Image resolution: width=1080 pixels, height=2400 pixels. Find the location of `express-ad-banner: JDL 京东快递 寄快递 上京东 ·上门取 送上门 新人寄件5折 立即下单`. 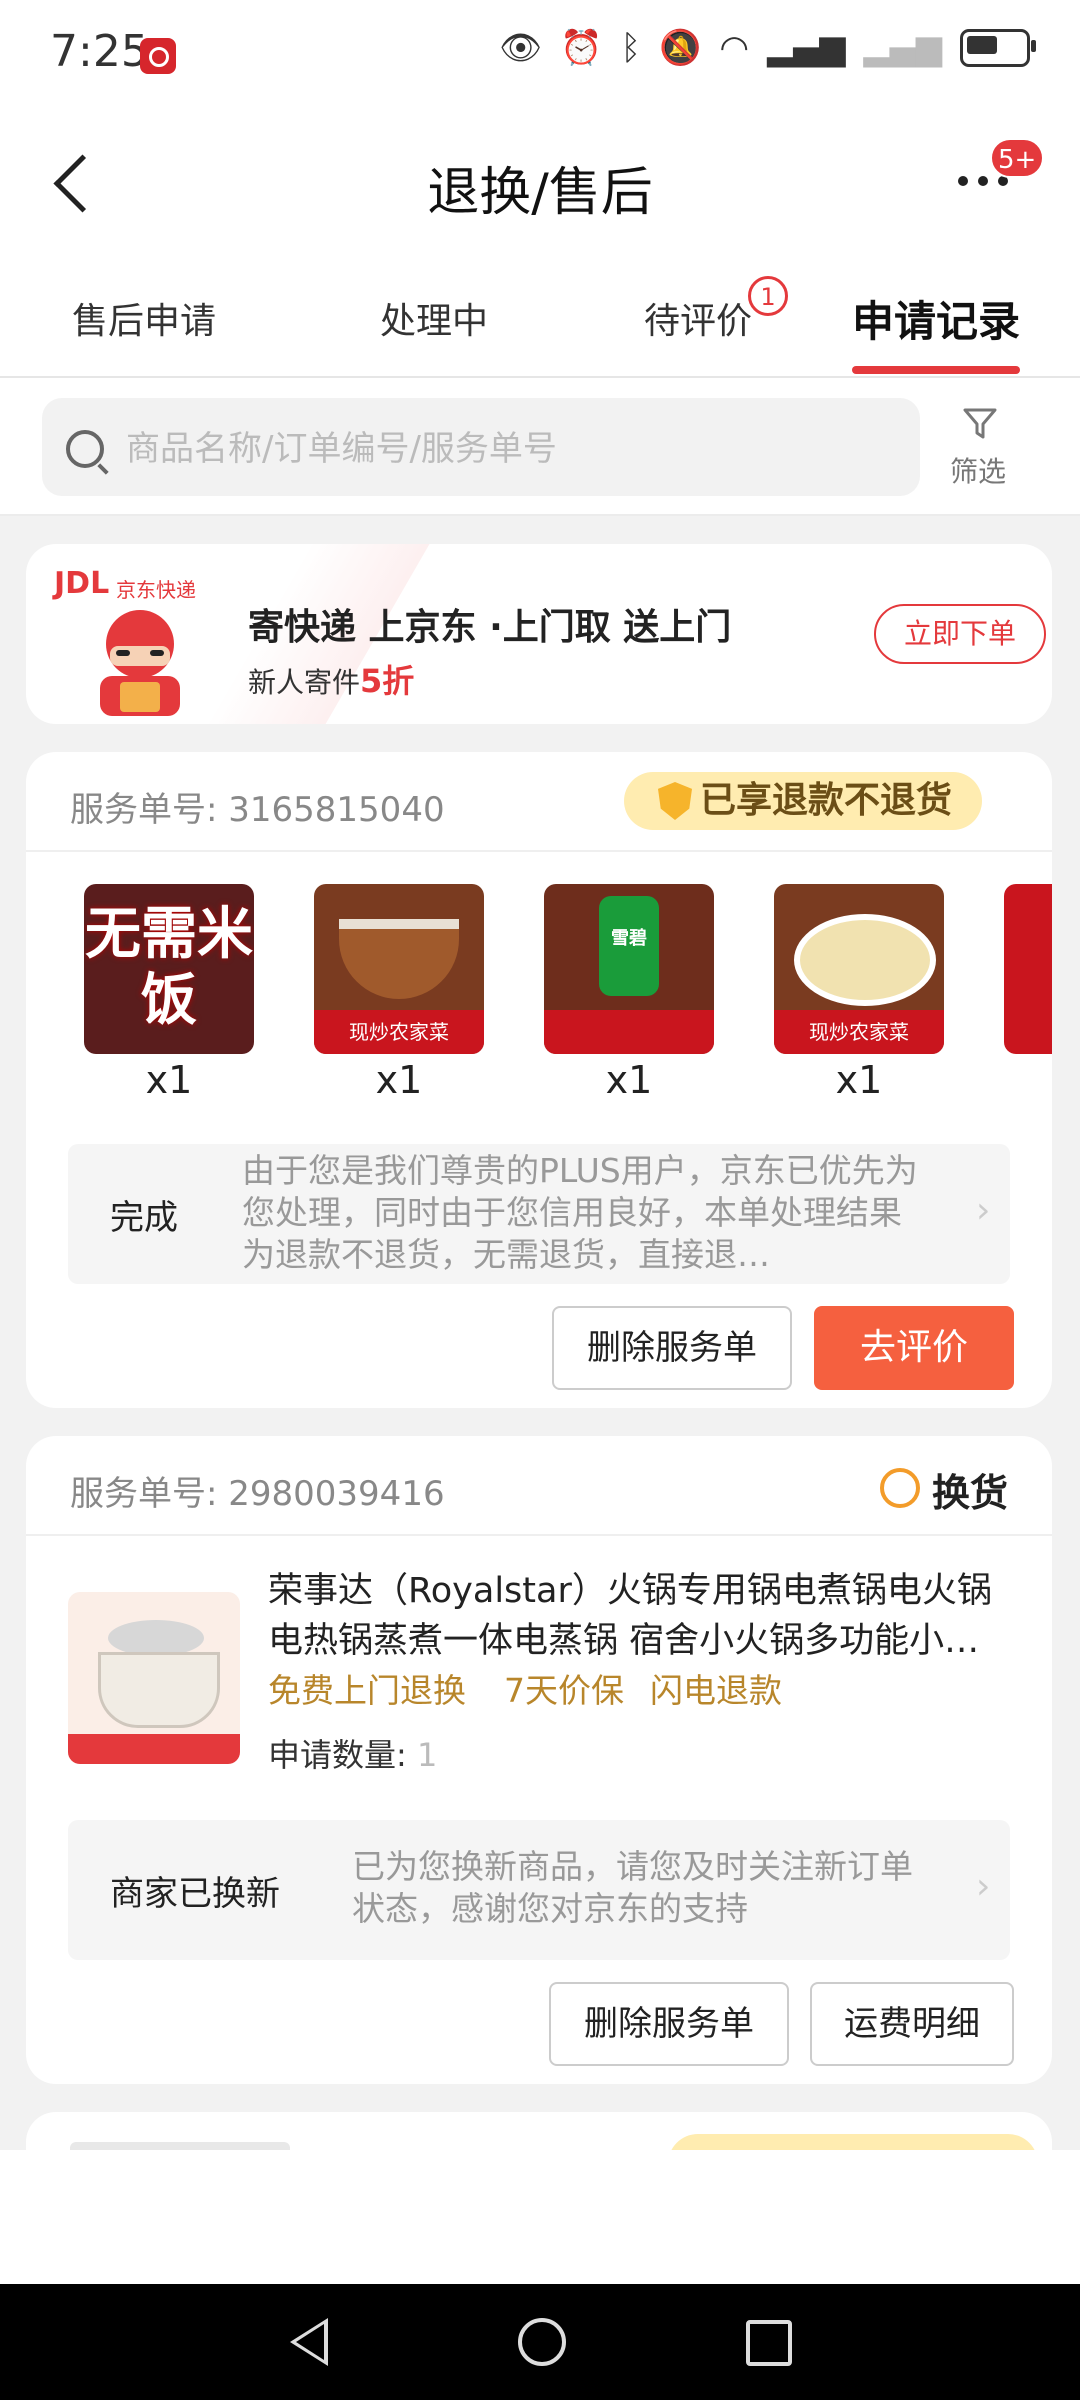

express-ad-banner: JDL 京东快递 寄快递 上京东 ·上门取 送上门 新人寄件5折 立即下单 is located at coordinates (539, 634).